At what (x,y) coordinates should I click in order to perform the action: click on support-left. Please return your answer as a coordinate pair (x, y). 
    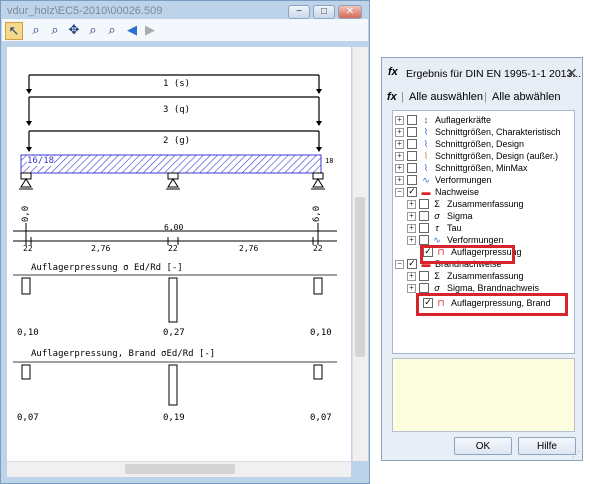
    Looking at the image, I should click on (26, 184).